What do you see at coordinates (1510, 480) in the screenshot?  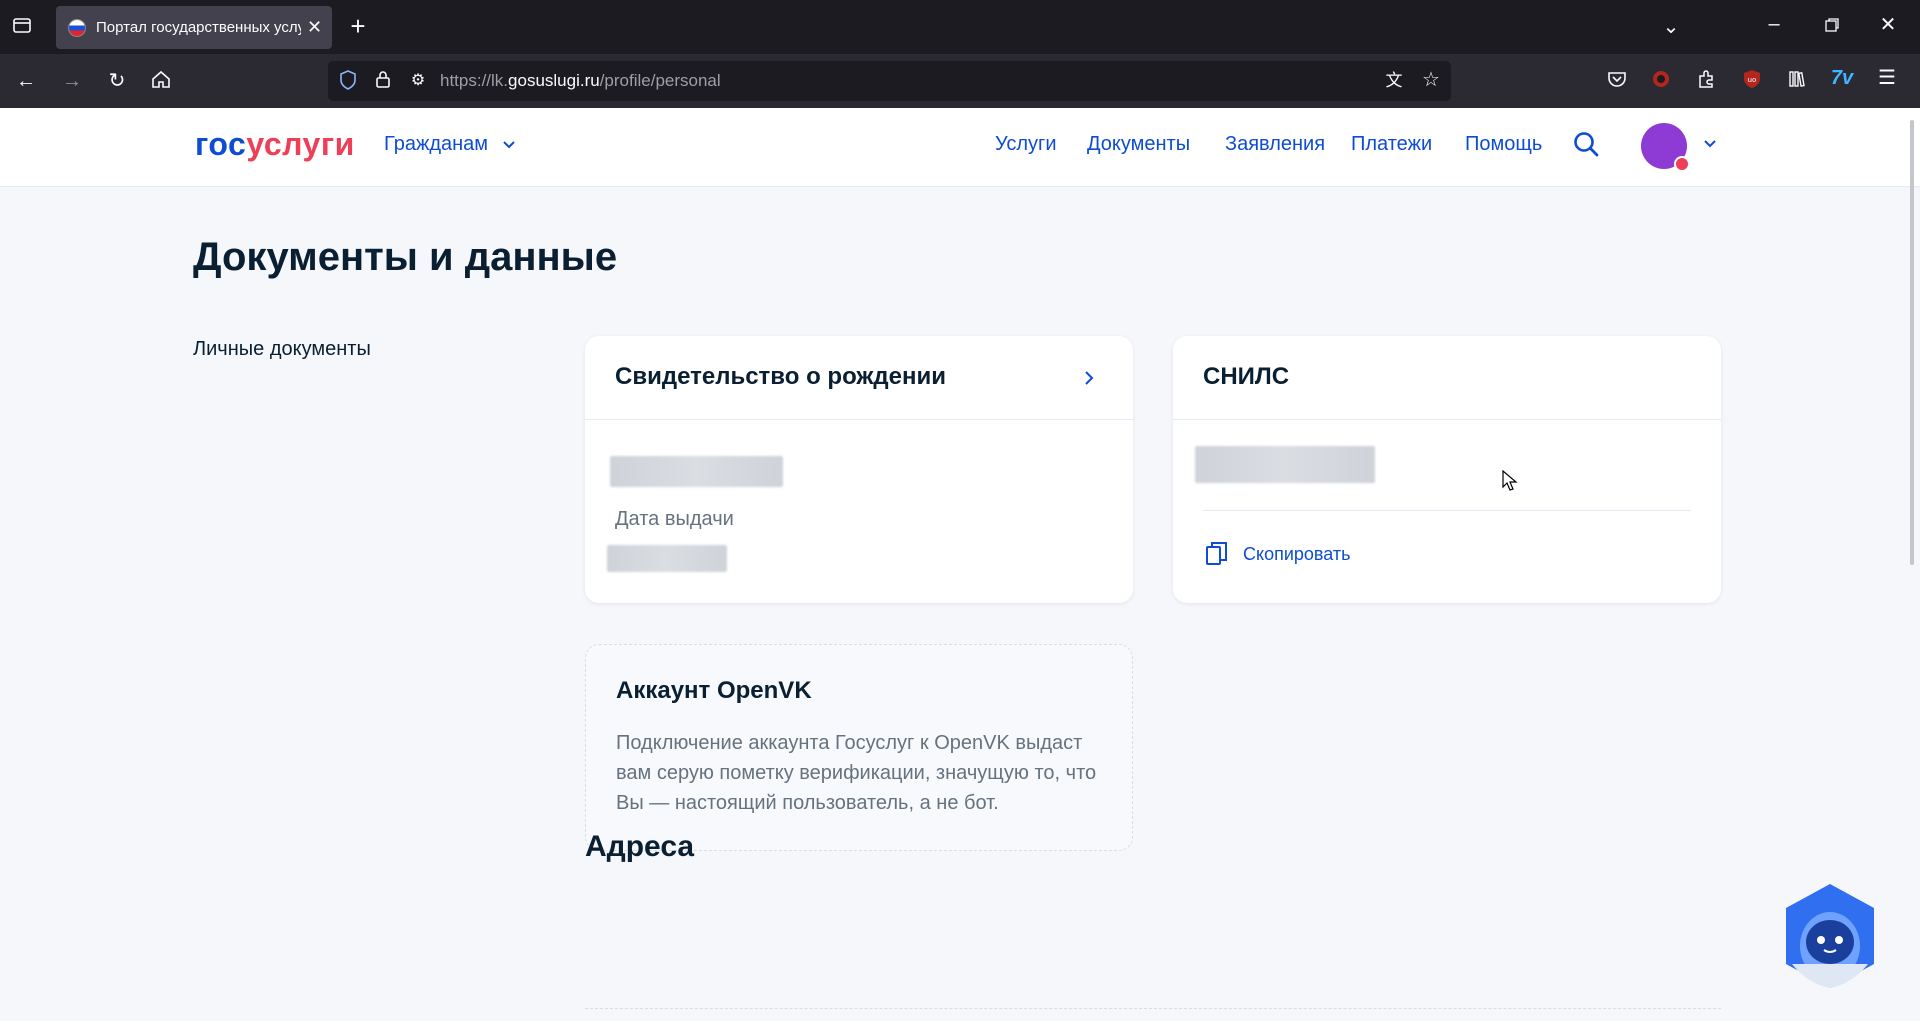 I see `mouse-cursor-icon` at bounding box center [1510, 480].